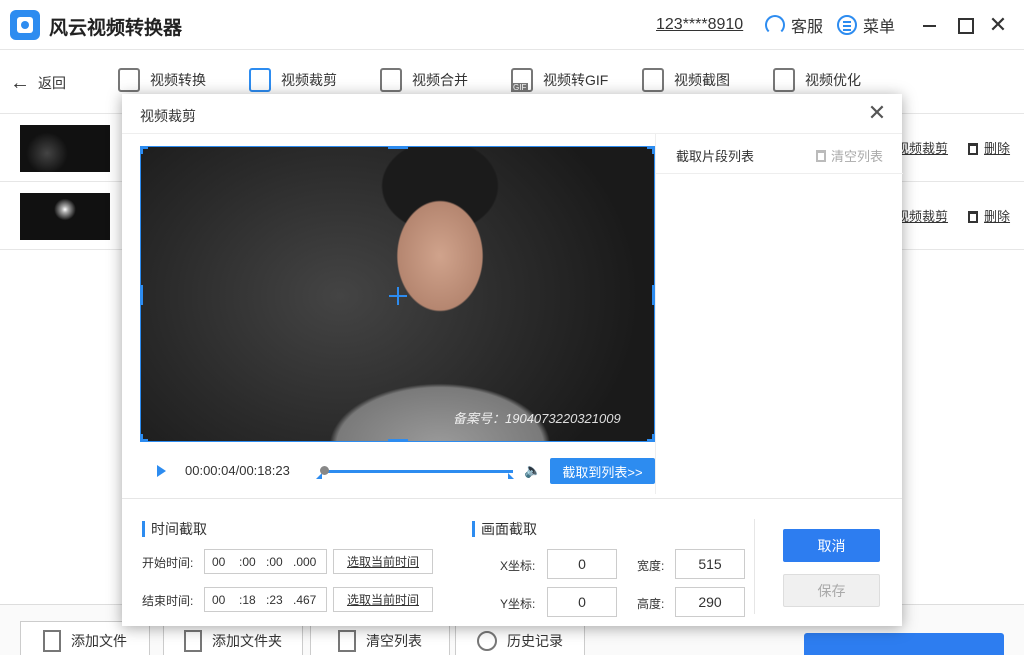 This screenshot has height=655, width=1024. I want to click on add-folder-label: 添加文件夹, so click(247, 641).